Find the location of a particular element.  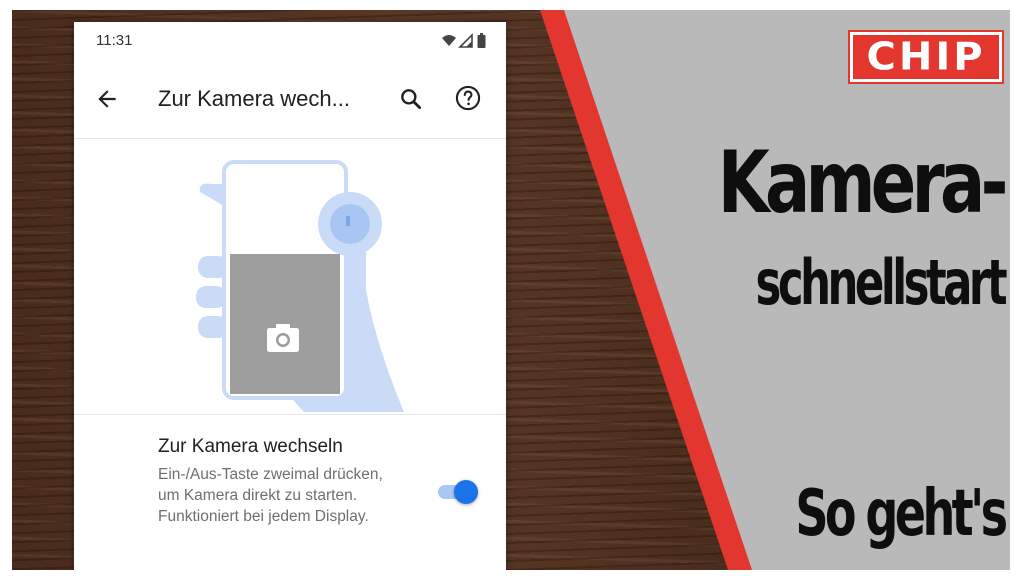

toggle-thumb is located at coordinates (466, 492).